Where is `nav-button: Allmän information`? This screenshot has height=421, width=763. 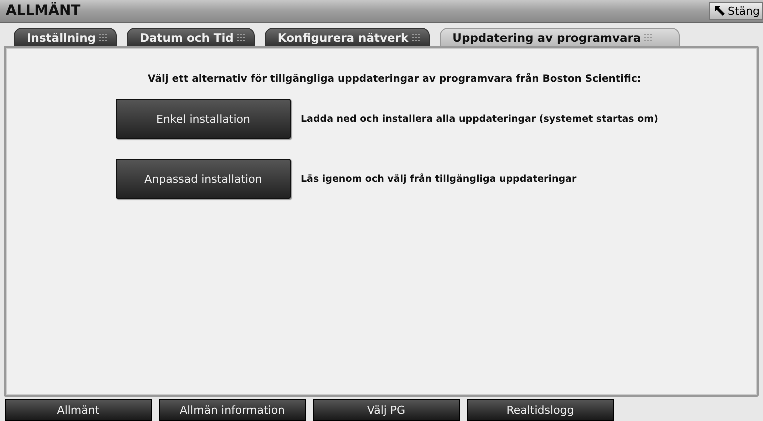 nav-button: Allmän information is located at coordinates (232, 410).